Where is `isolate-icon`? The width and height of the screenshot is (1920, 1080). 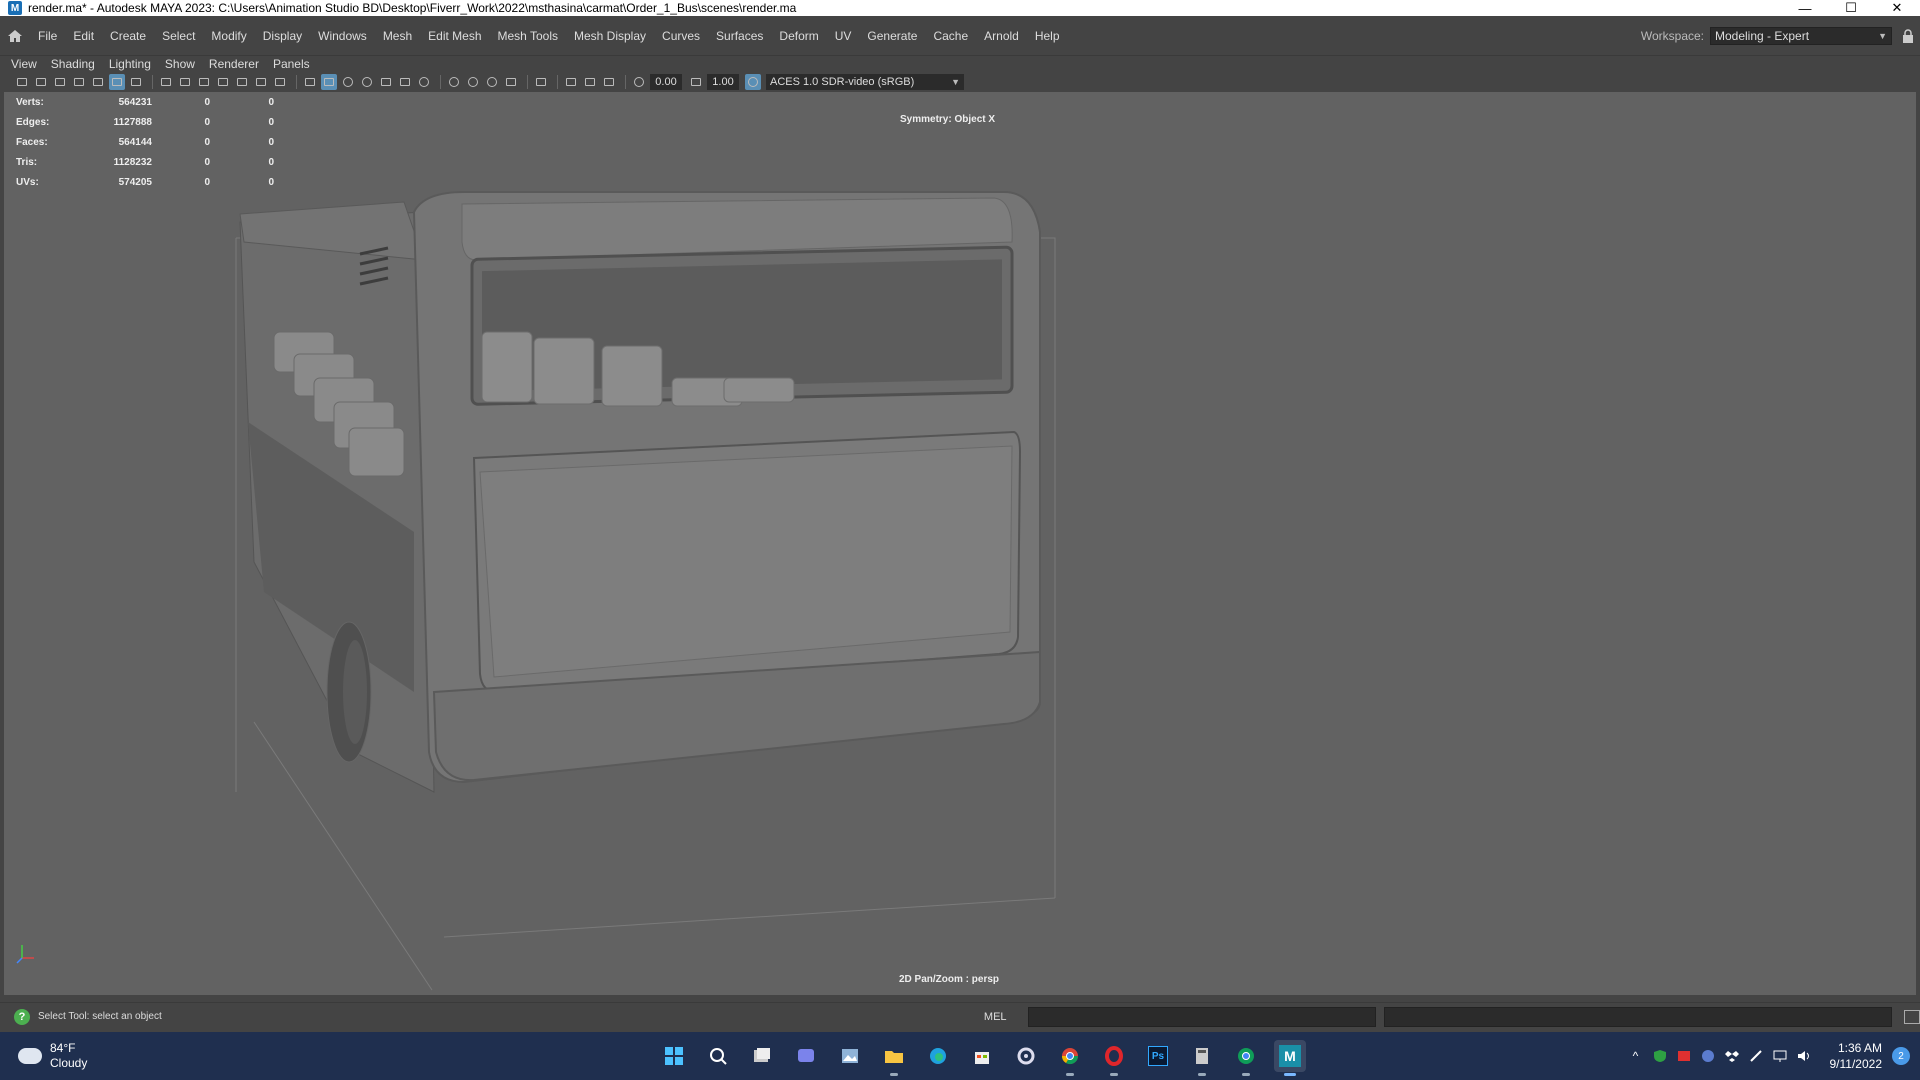 isolate-icon is located at coordinates (117, 82).